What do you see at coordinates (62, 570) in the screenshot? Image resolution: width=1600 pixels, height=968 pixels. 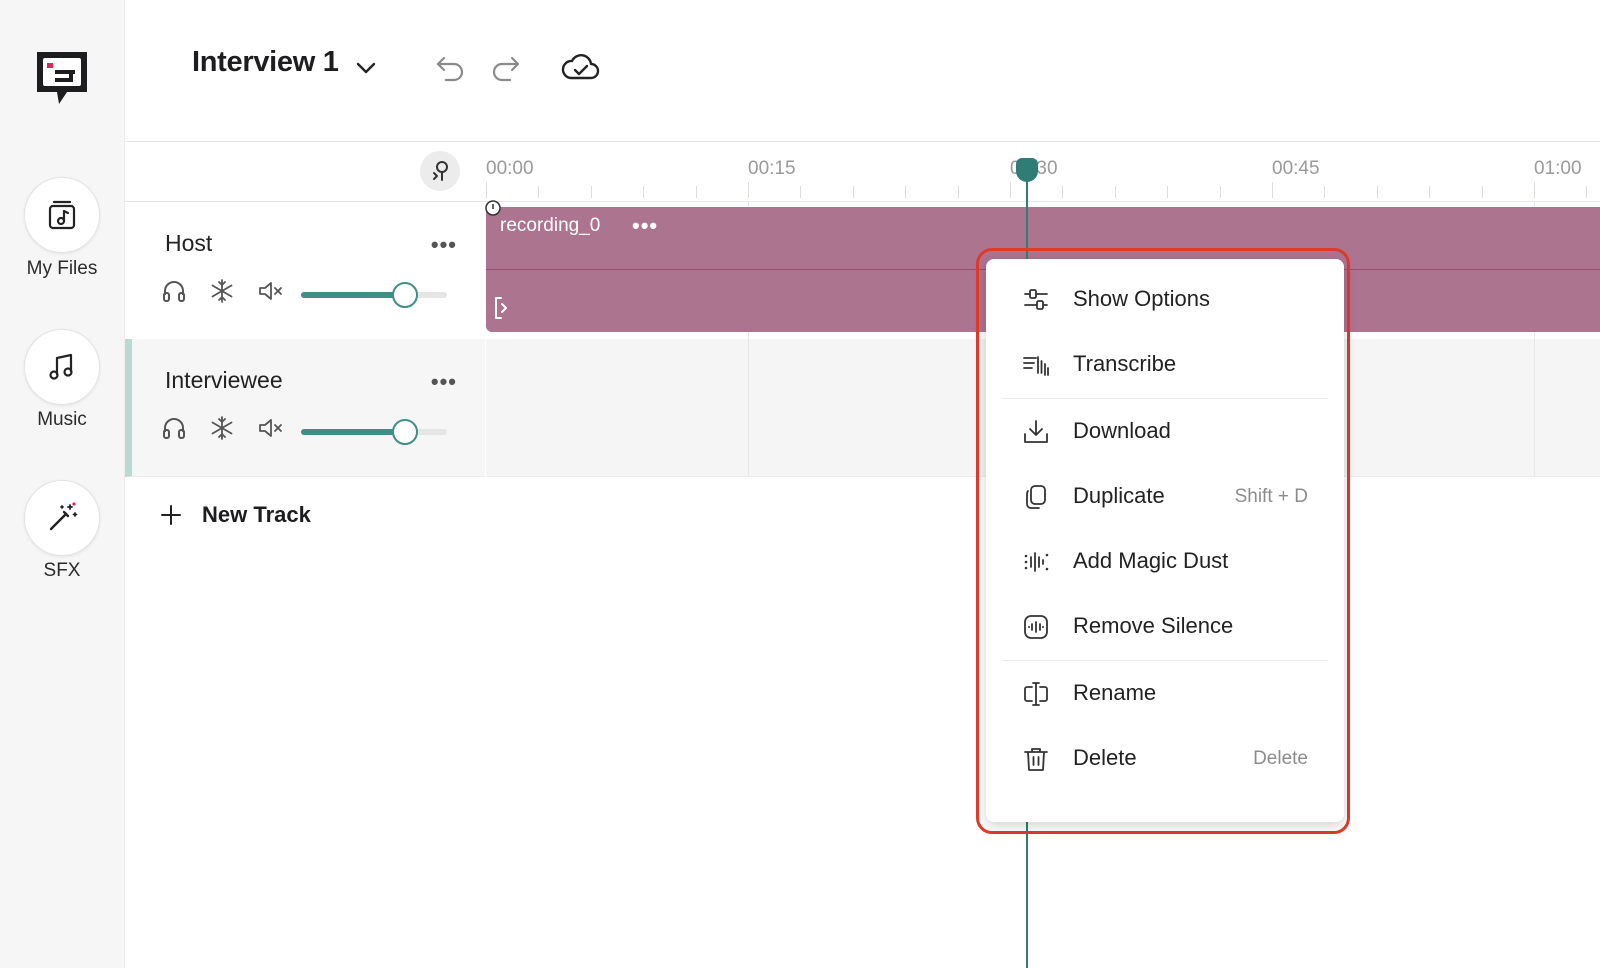 I see `sfx-label: SFX` at bounding box center [62, 570].